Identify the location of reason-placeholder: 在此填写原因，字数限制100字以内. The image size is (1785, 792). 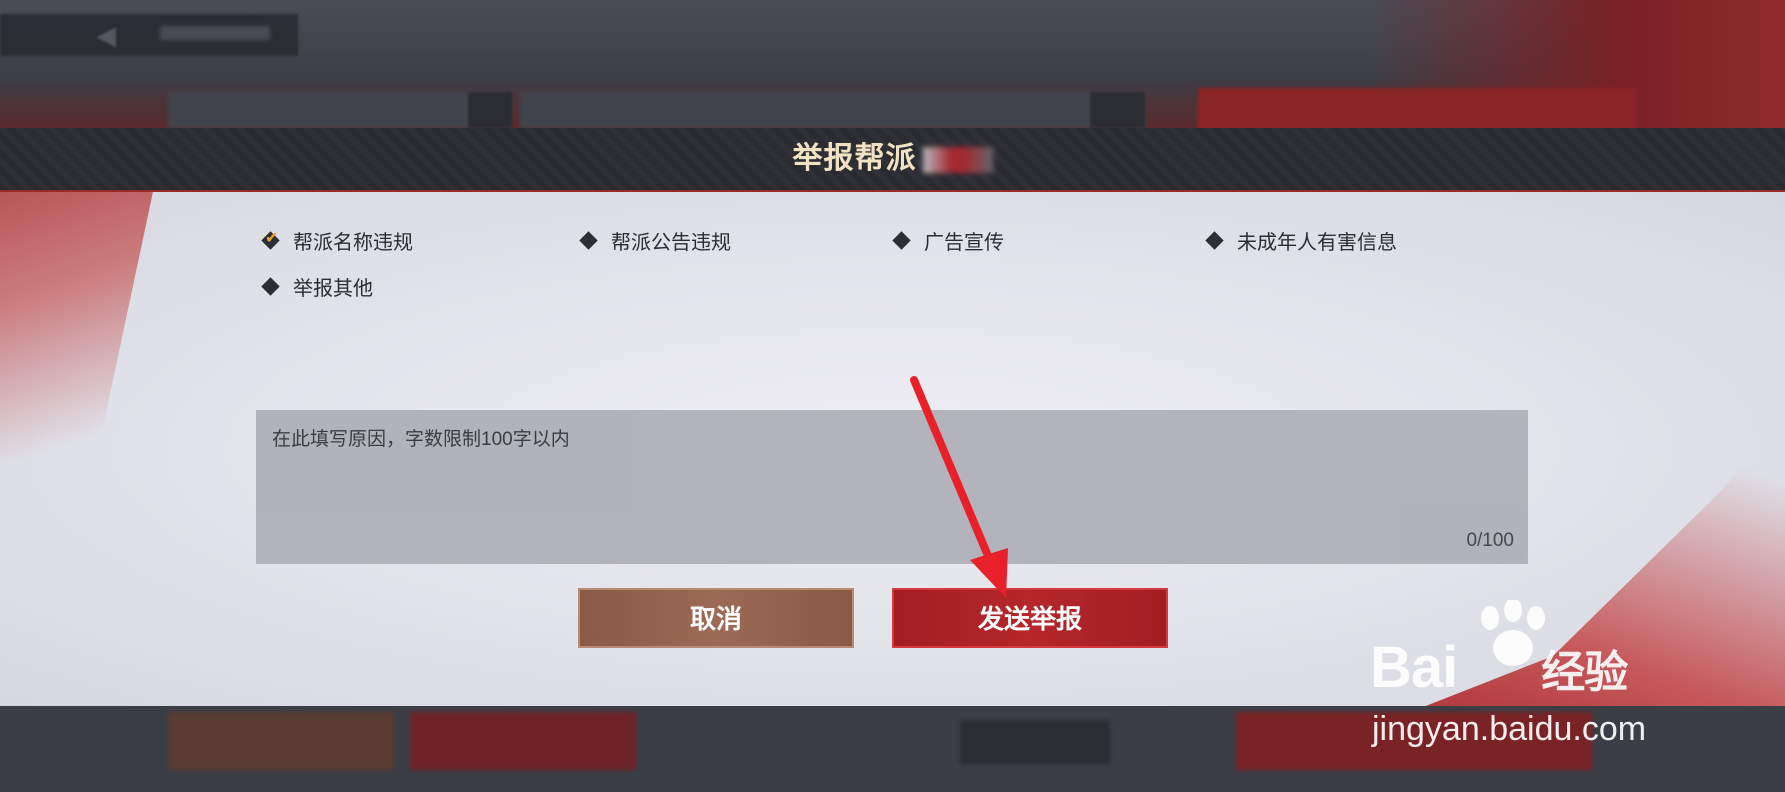
(421, 439).